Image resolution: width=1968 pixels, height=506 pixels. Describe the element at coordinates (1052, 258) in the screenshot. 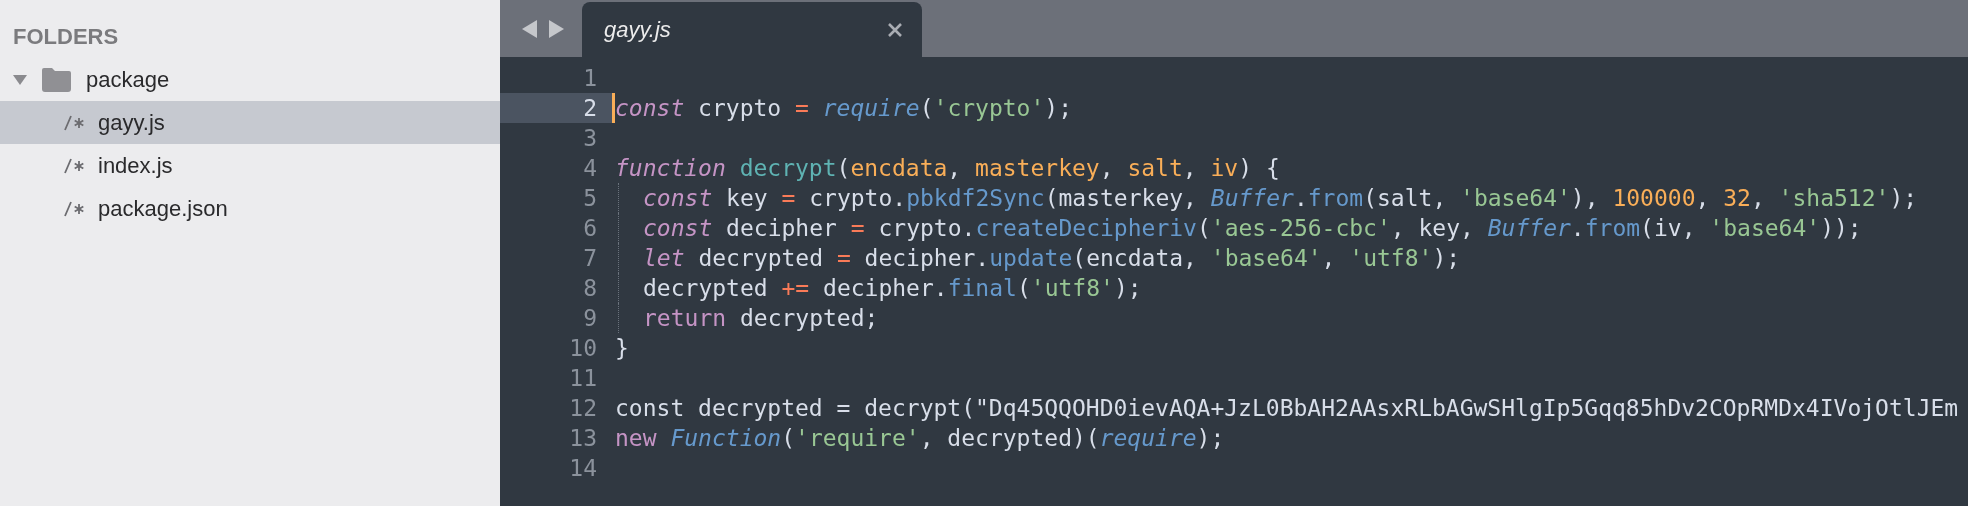

I see `code-line: let decrypted = decipher.update(encdata, 'base64', 'utf8');` at that location.